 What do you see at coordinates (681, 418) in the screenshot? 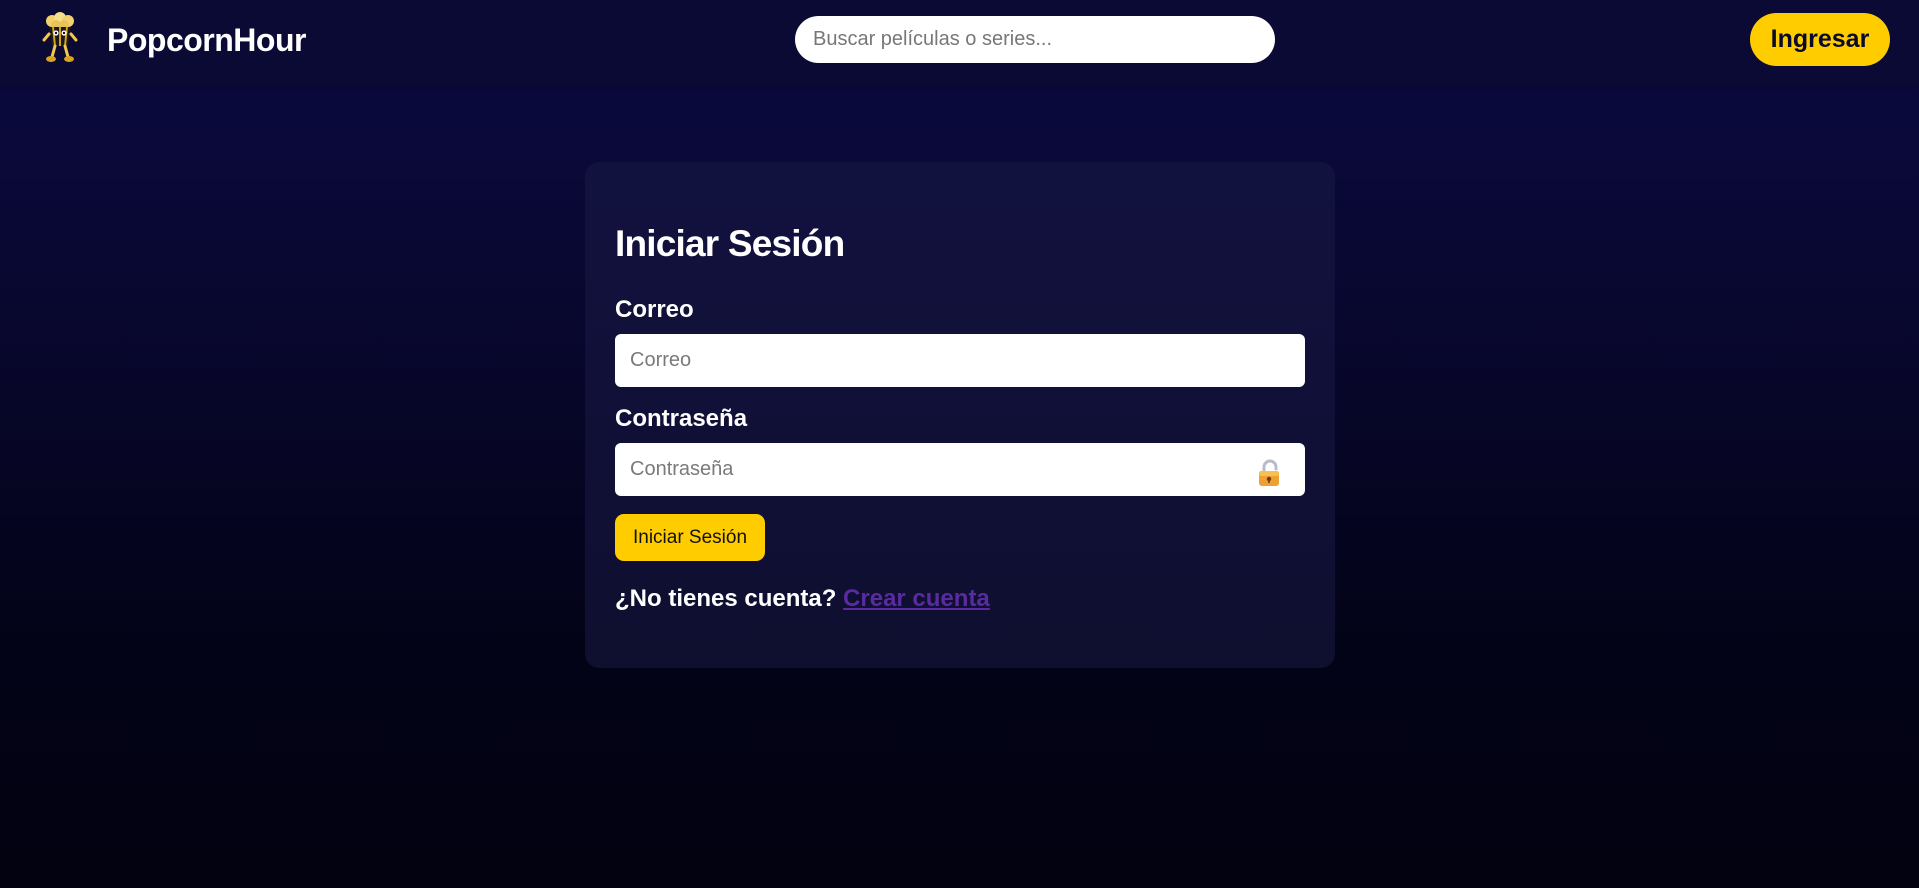
I see `password-label: Contraseña` at bounding box center [681, 418].